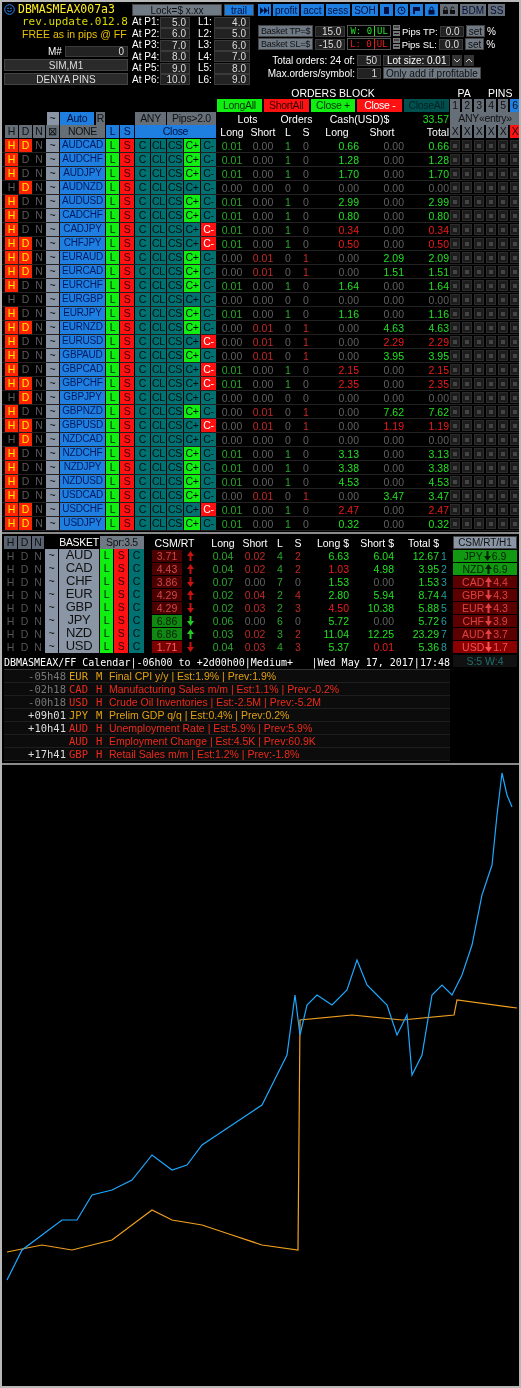 This screenshot has width=521, height=1388. Describe the element at coordinates (82, 271) in the screenshot. I see `pair-button: EURCAD` at that location.